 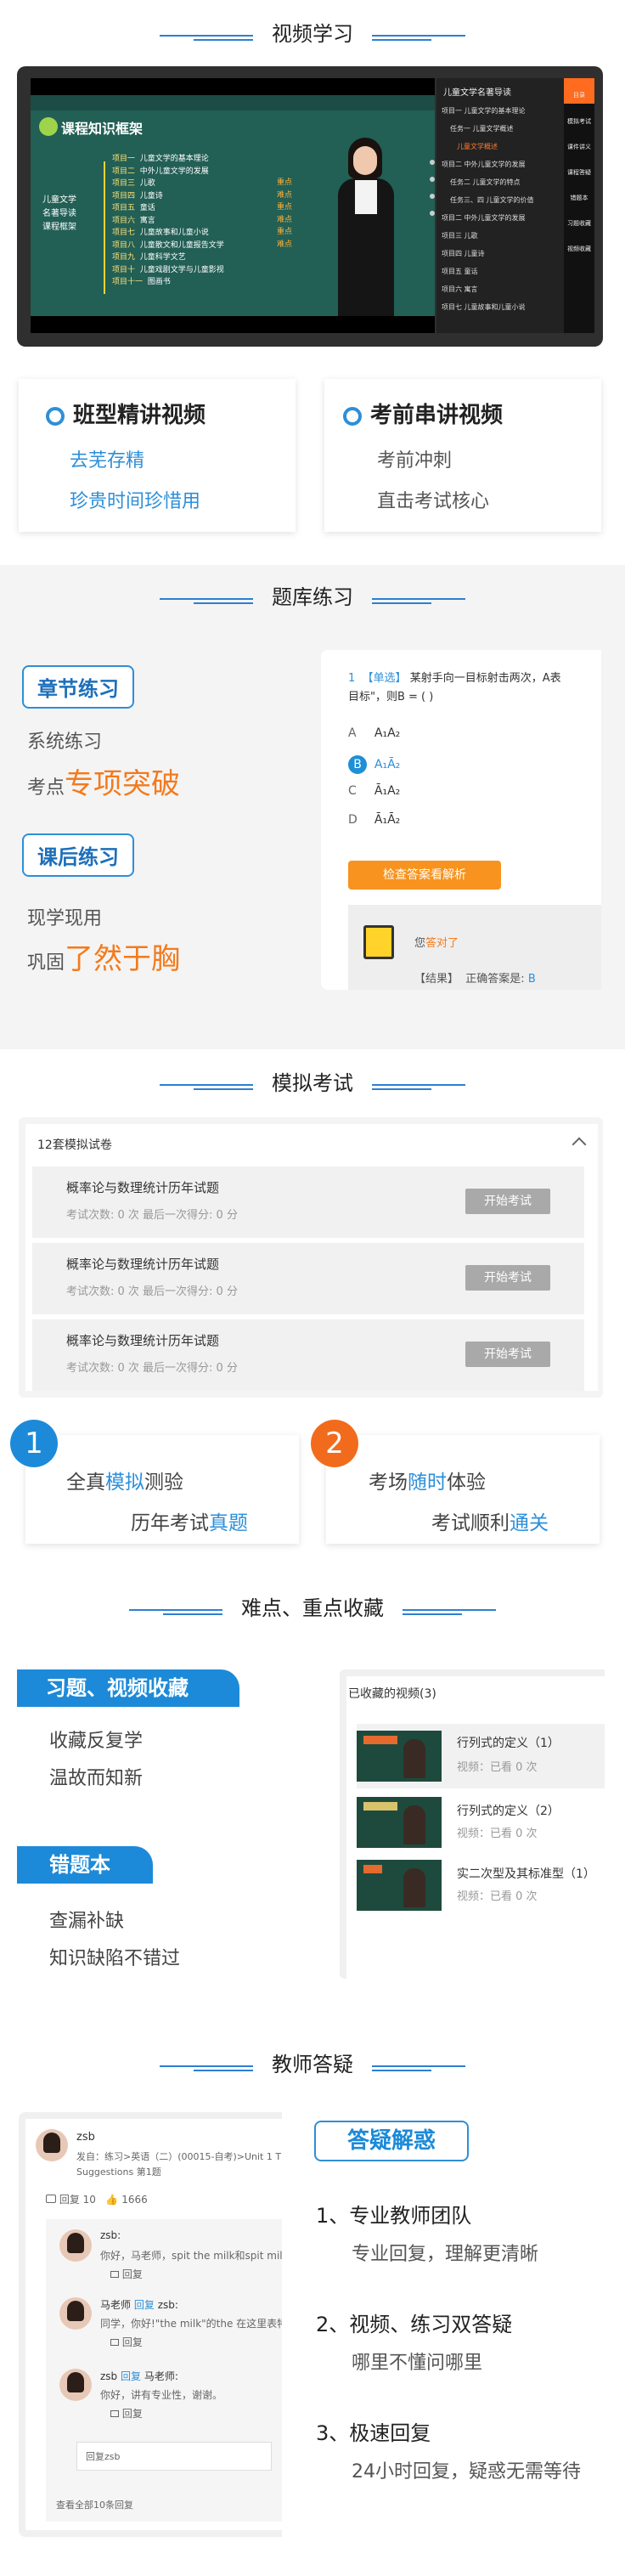 What do you see at coordinates (65, 918) in the screenshot?
I see `after-class-line1: 现学现用` at bounding box center [65, 918].